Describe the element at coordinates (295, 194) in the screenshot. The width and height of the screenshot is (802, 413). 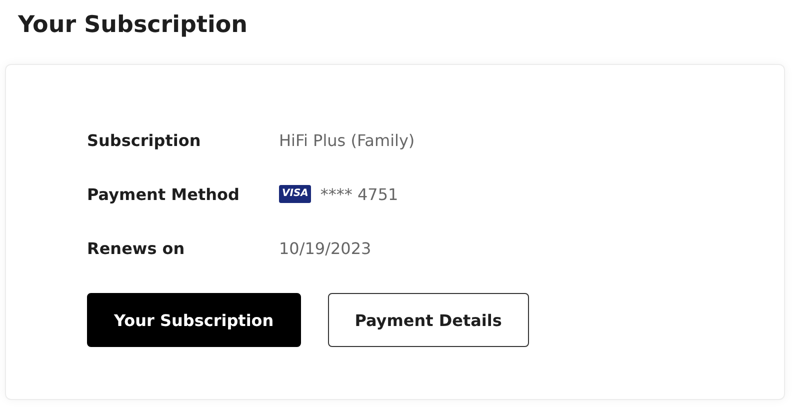
I see `card-logo: VISA` at that location.